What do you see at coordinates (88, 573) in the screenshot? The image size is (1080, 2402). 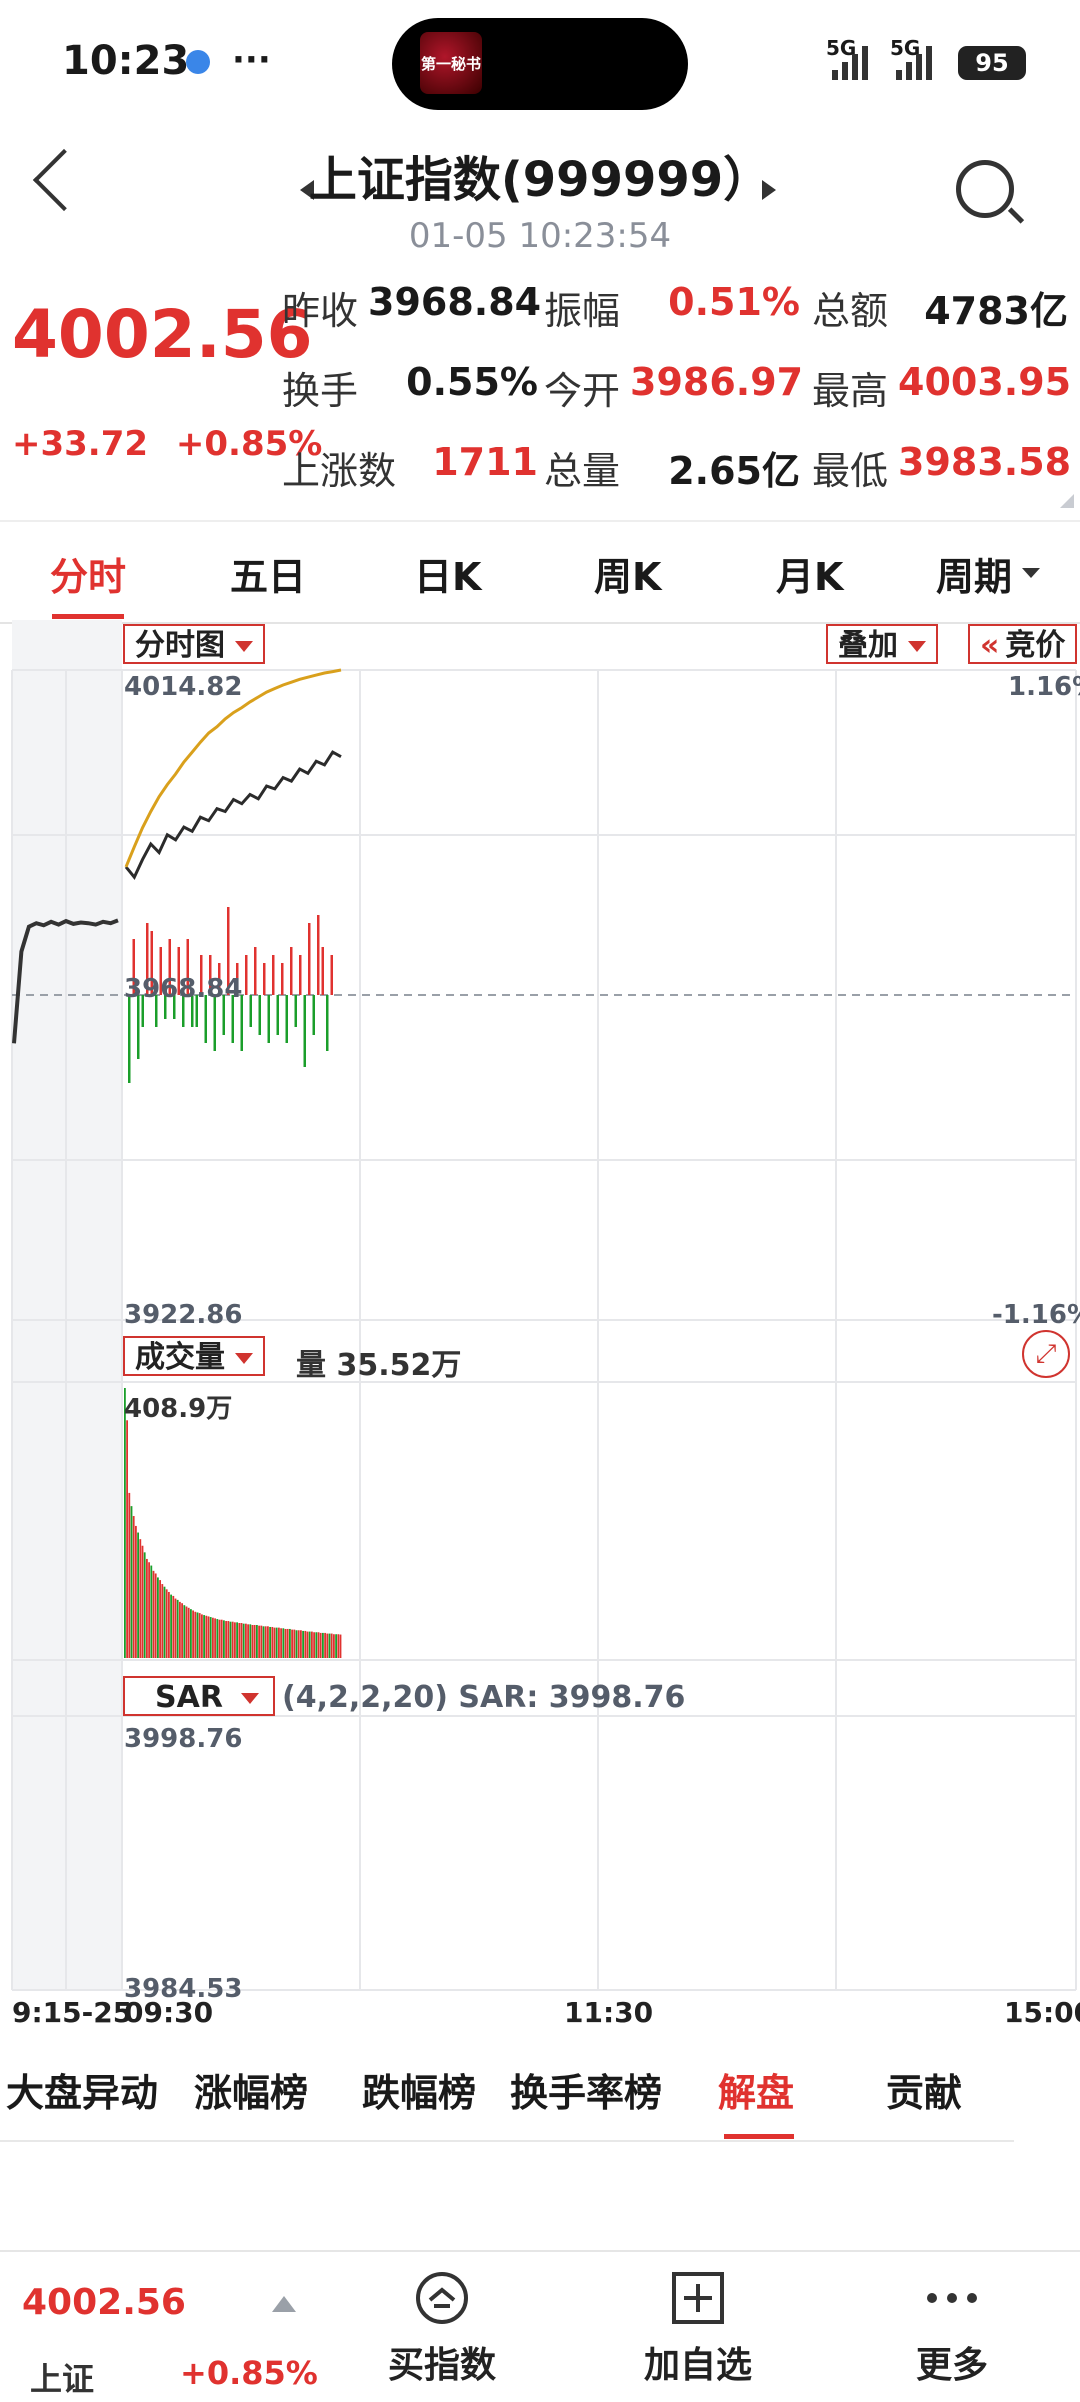 I see `tab-intraday: 分时` at bounding box center [88, 573].